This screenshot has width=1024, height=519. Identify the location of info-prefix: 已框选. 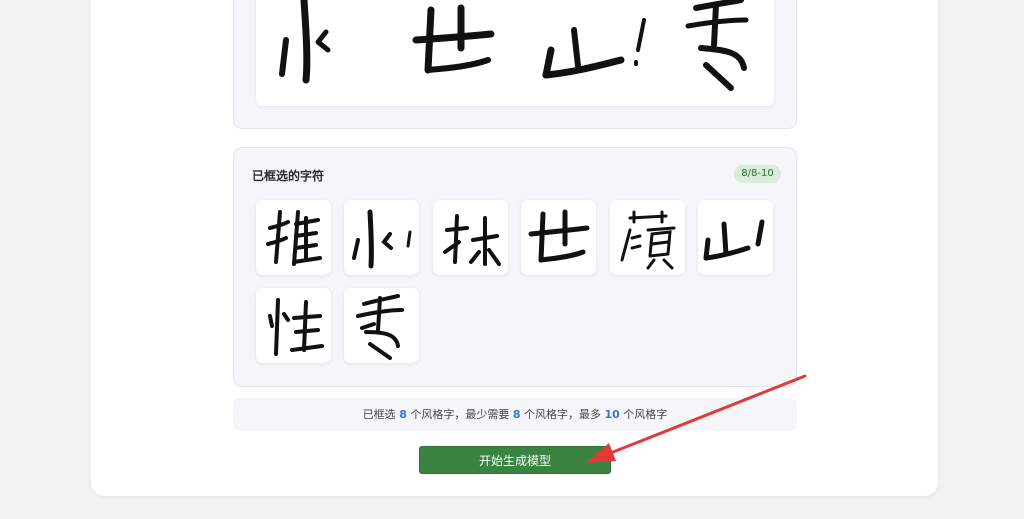
(381, 414).